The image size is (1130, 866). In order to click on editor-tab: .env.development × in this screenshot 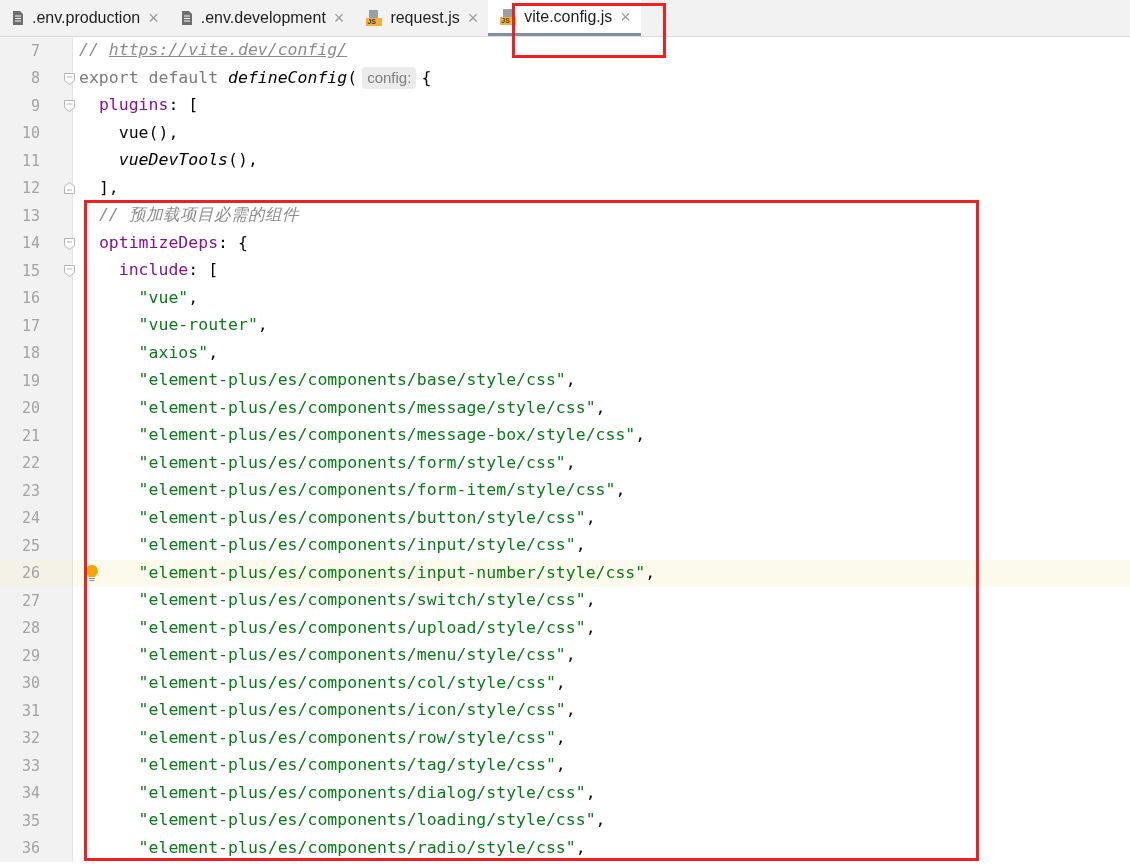, I will do `click(261, 18)`.